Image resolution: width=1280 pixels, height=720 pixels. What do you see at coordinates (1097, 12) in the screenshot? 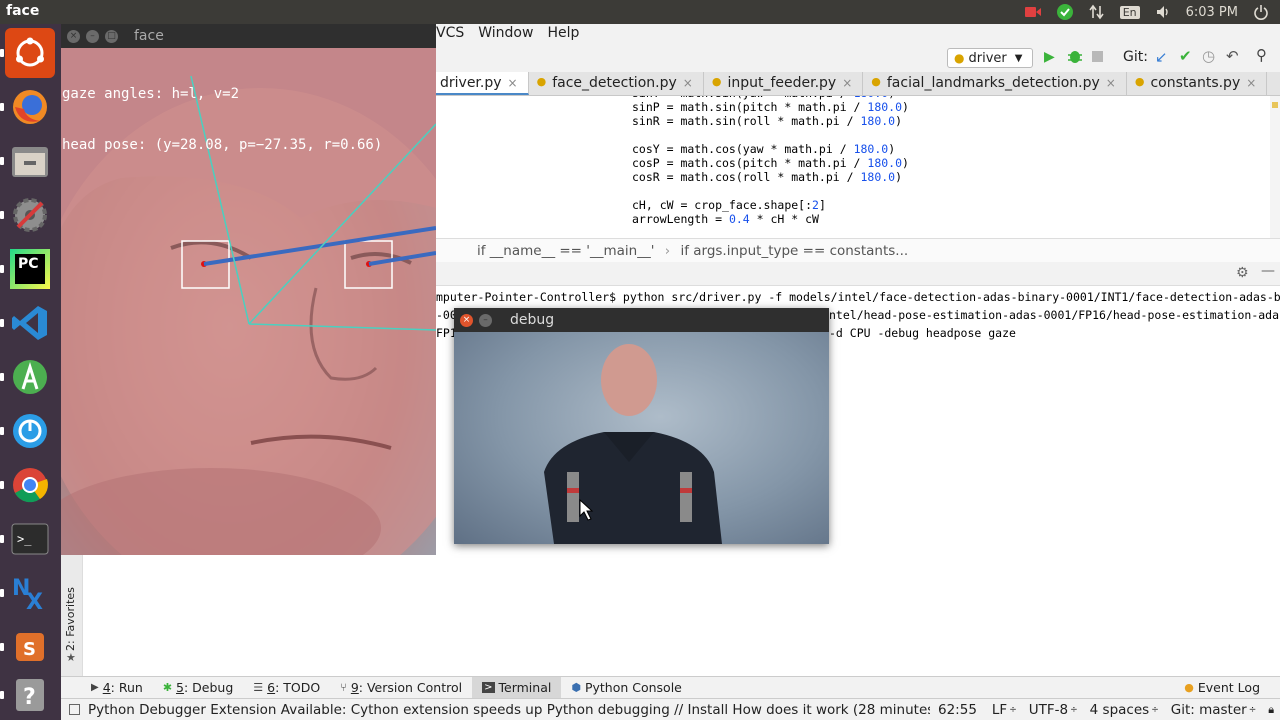
I see `network-icon` at bounding box center [1097, 12].